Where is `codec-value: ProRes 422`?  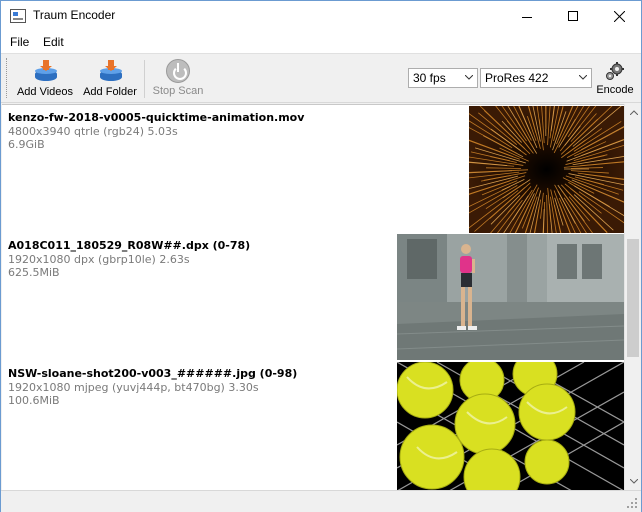
codec-value: ProRes 422 is located at coordinates (517, 78).